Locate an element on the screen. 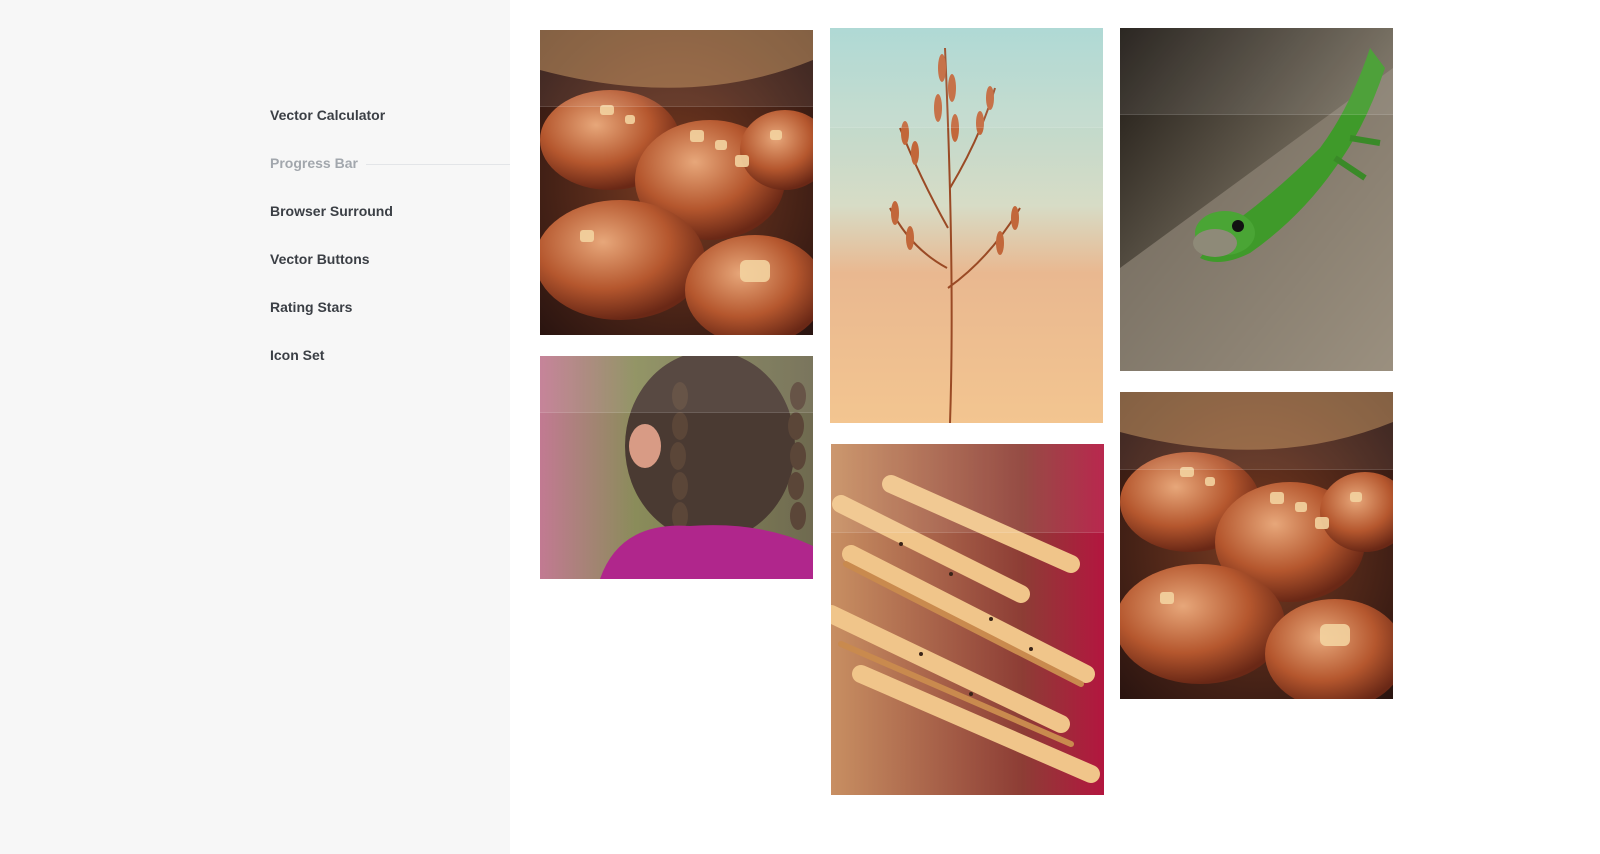 The width and height of the screenshot is (1600, 854). nav-item-rating-stars: Rating Stars is located at coordinates (390, 319).